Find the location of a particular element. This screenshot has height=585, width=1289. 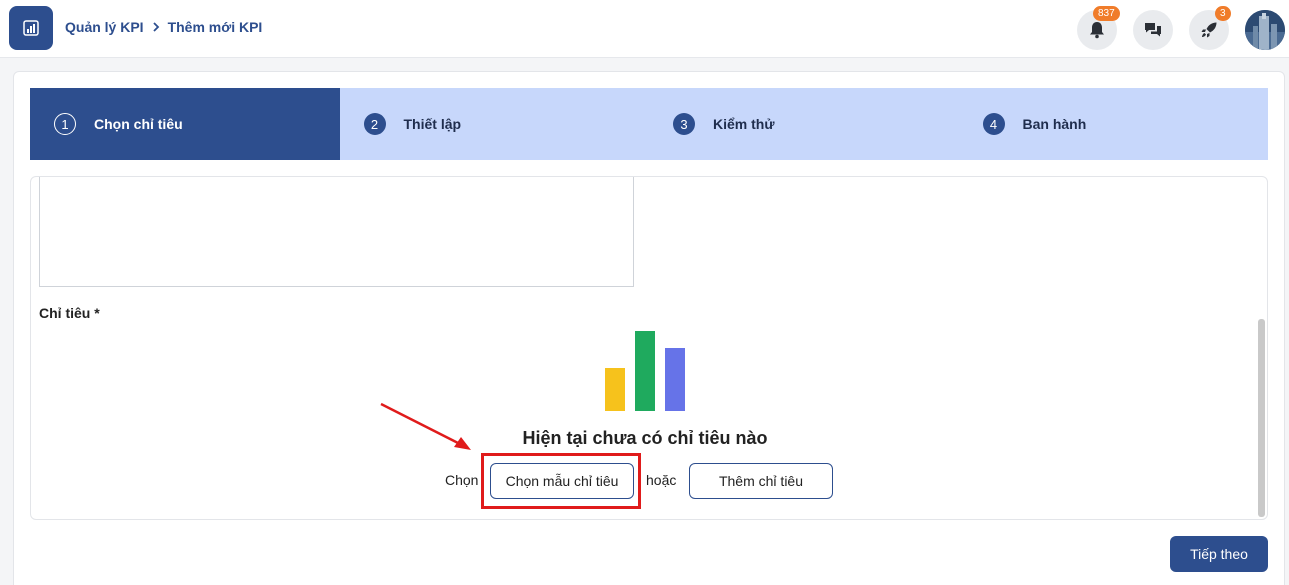

or-text: hoặc is located at coordinates (661, 480).